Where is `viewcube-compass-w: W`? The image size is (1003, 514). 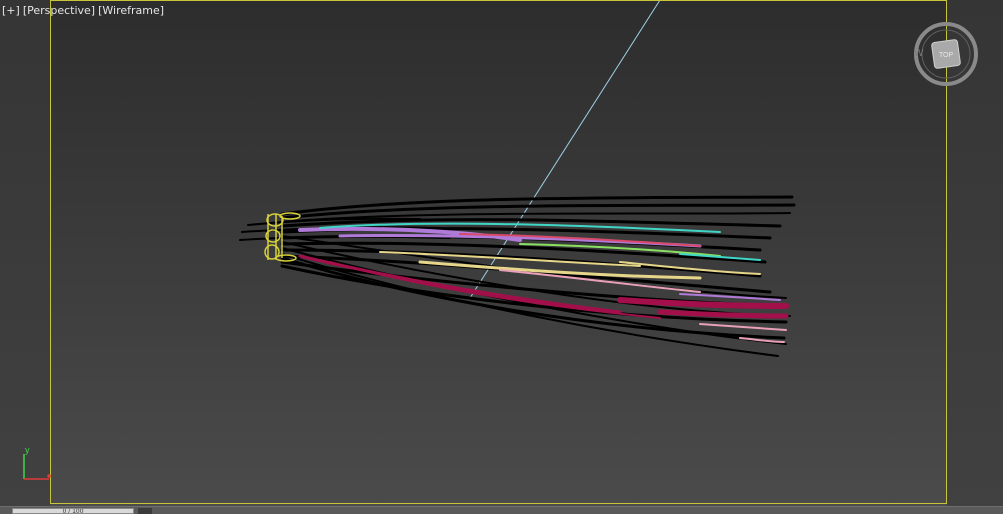
viewcube-compass-w: W is located at coordinates (919, 53).